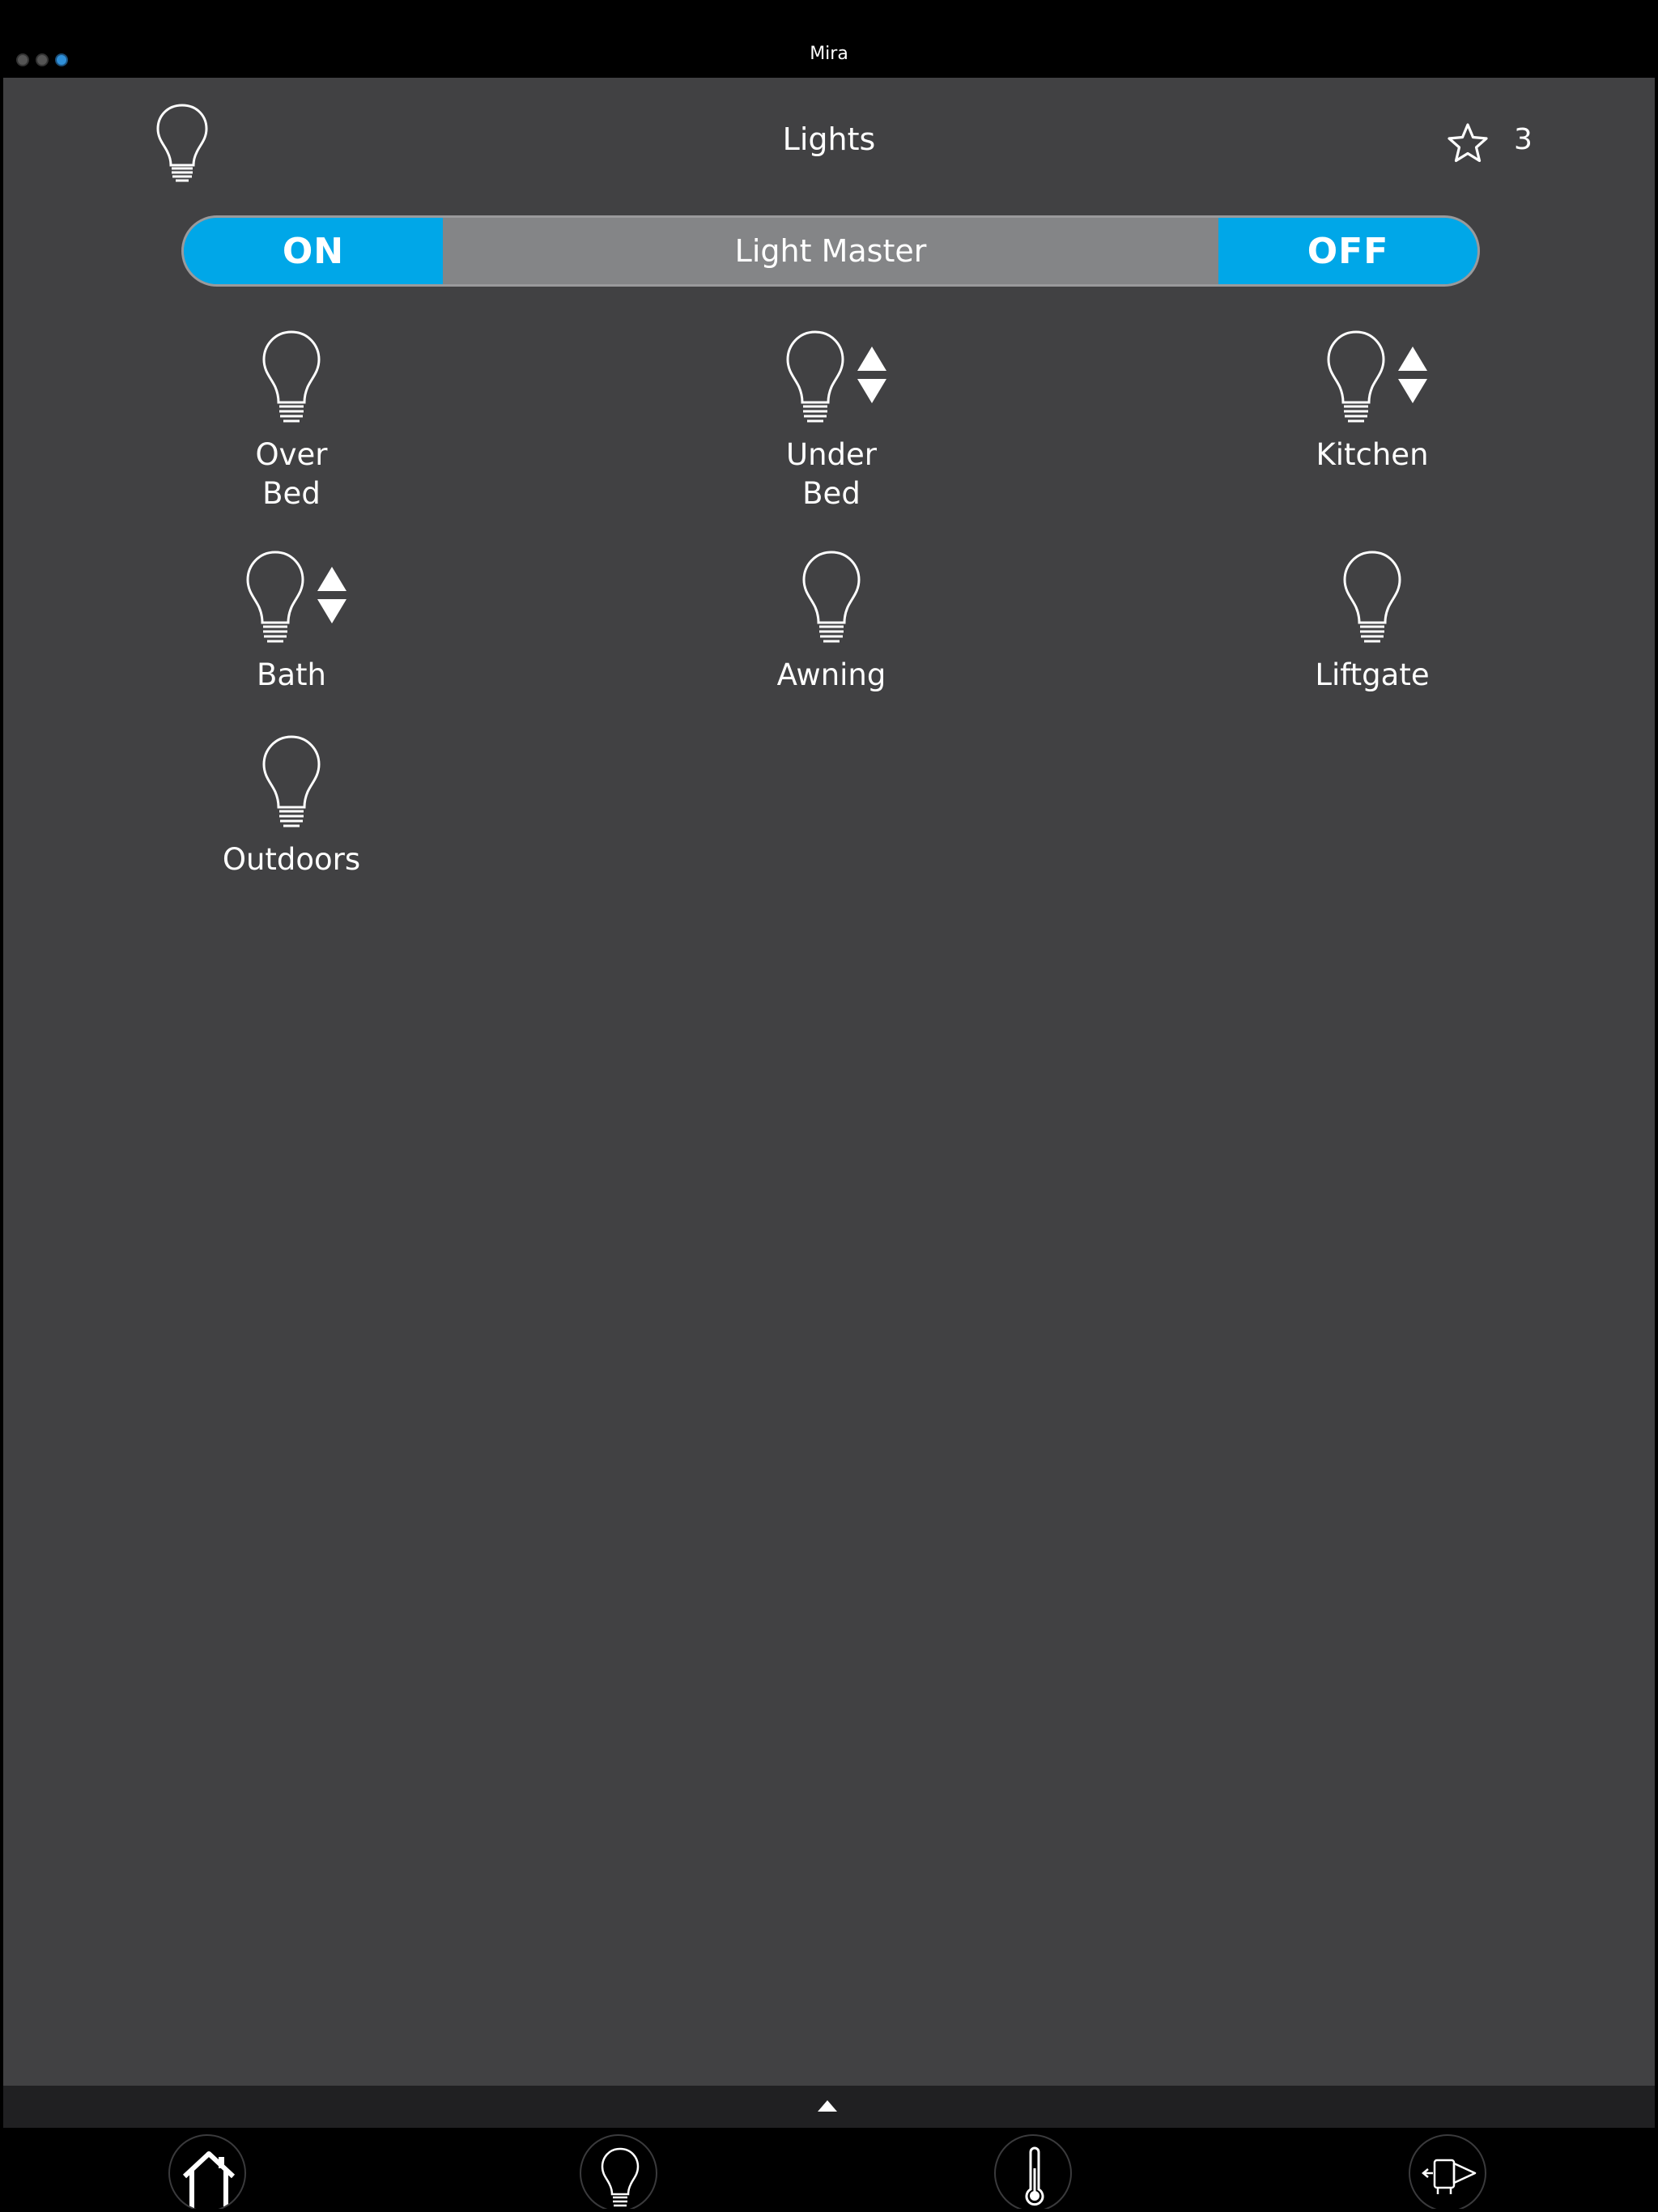 This screenshot has height=2212, width=1658. I want to click on tab-climate, so click(1033, 2171).